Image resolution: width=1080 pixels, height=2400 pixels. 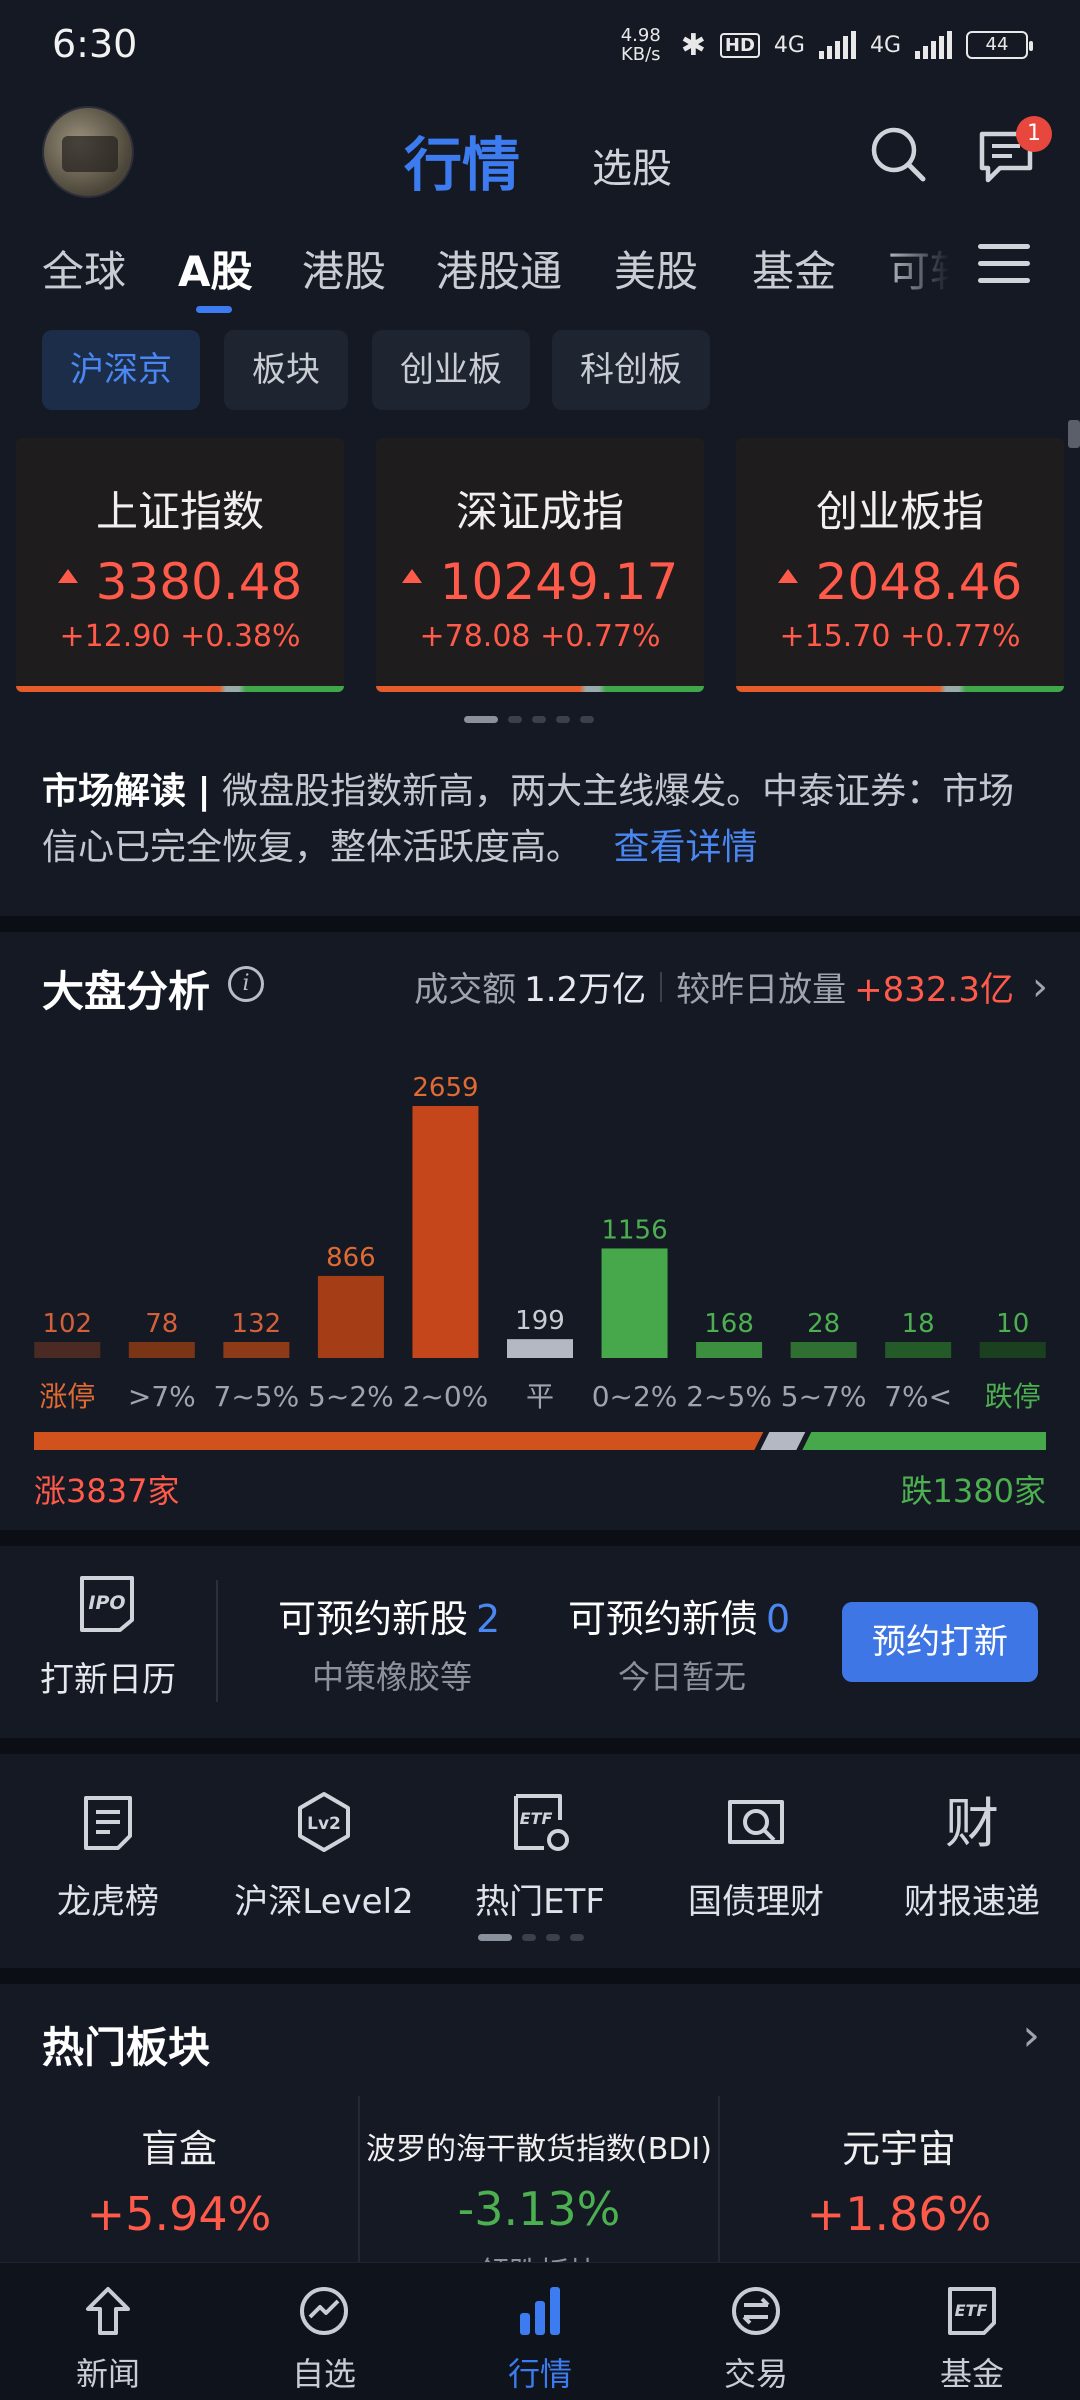 What do you see at coordinates (389, 1615) in the screenshot?
I see `new-stocks: 可预约新股 2` at bounding box center [389, 1615].